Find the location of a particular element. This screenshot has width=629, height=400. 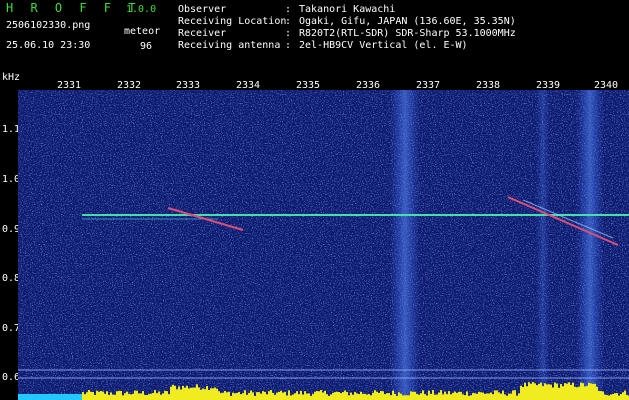

axis-unit: kHz is located at coordinates (11, 77).